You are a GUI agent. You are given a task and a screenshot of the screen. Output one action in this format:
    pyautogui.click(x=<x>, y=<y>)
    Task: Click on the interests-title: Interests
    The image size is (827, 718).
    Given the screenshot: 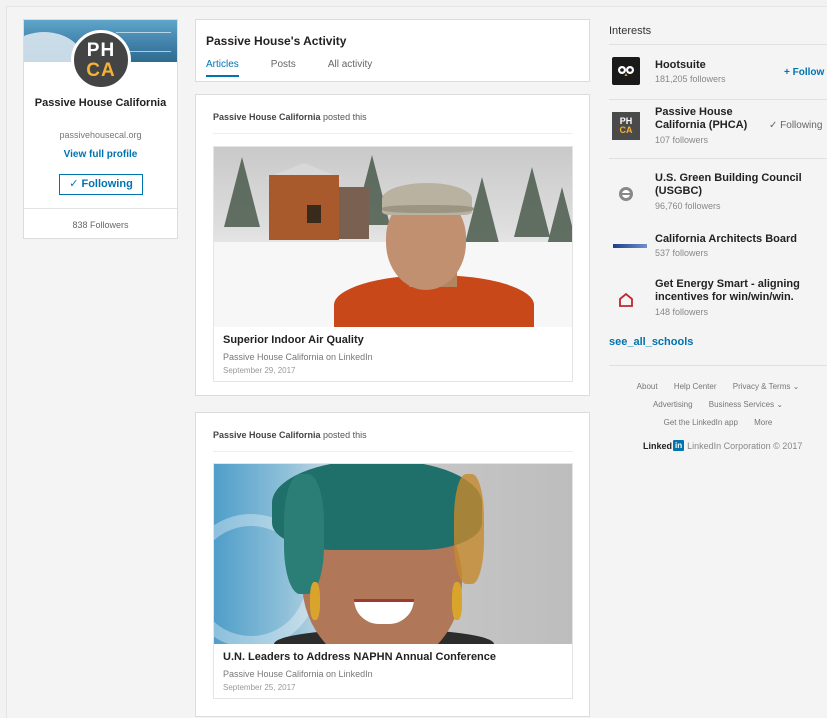 What is the action you would take?
    pyautogui.click(x=630, y=31)
    